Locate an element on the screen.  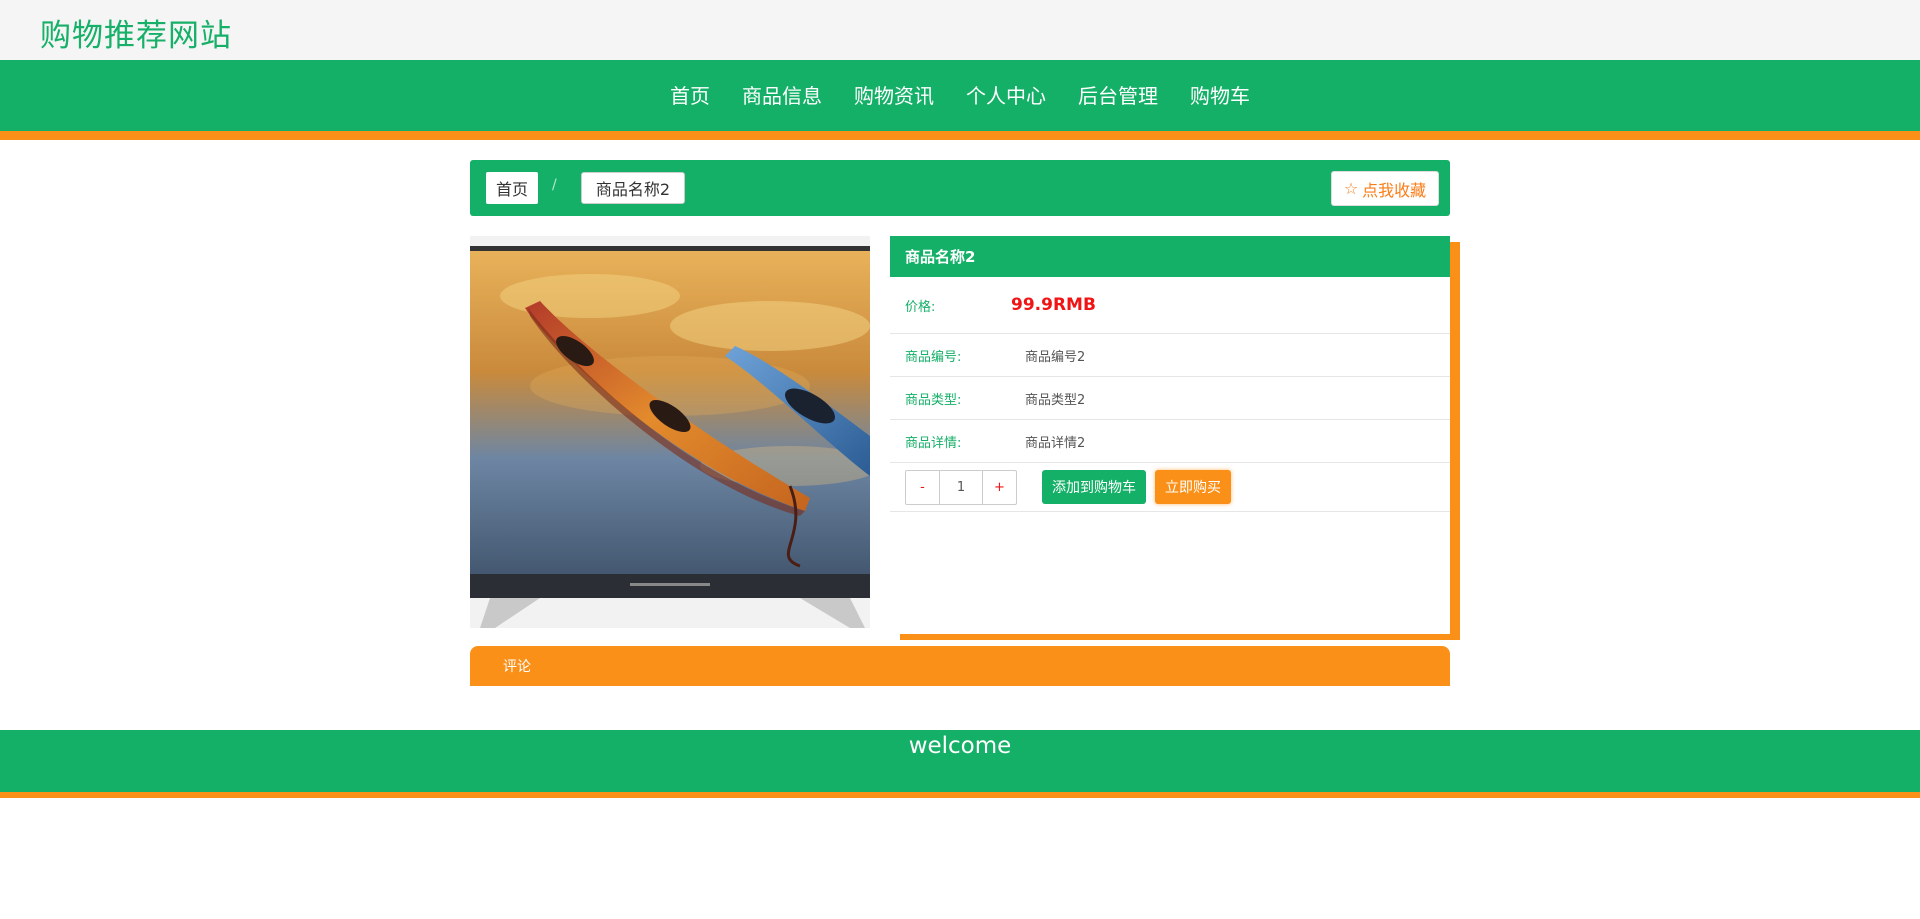
field-value: 商品类型2 is located at coordinates (1055, 400).